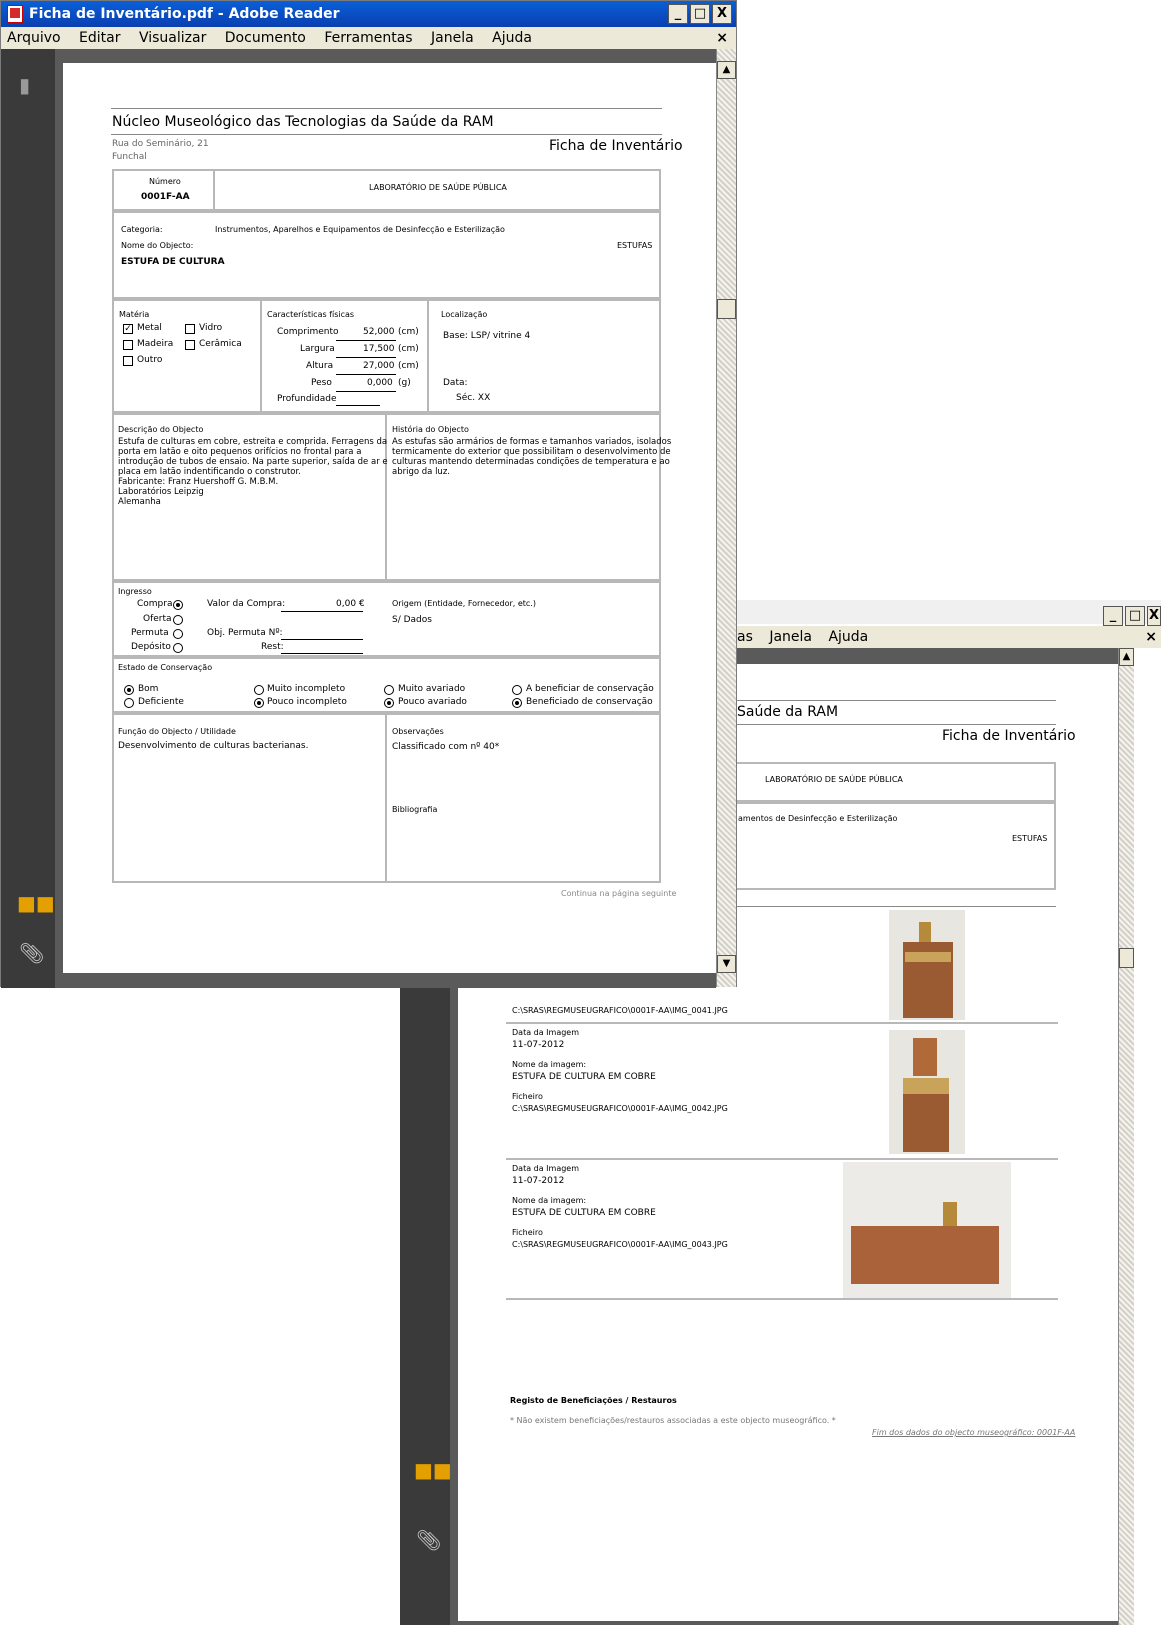  What do you see at coordinates (259, 703) in the screenshot?
I see `estado-pouco-incompleto-radio` at bounding box center [259, 703].